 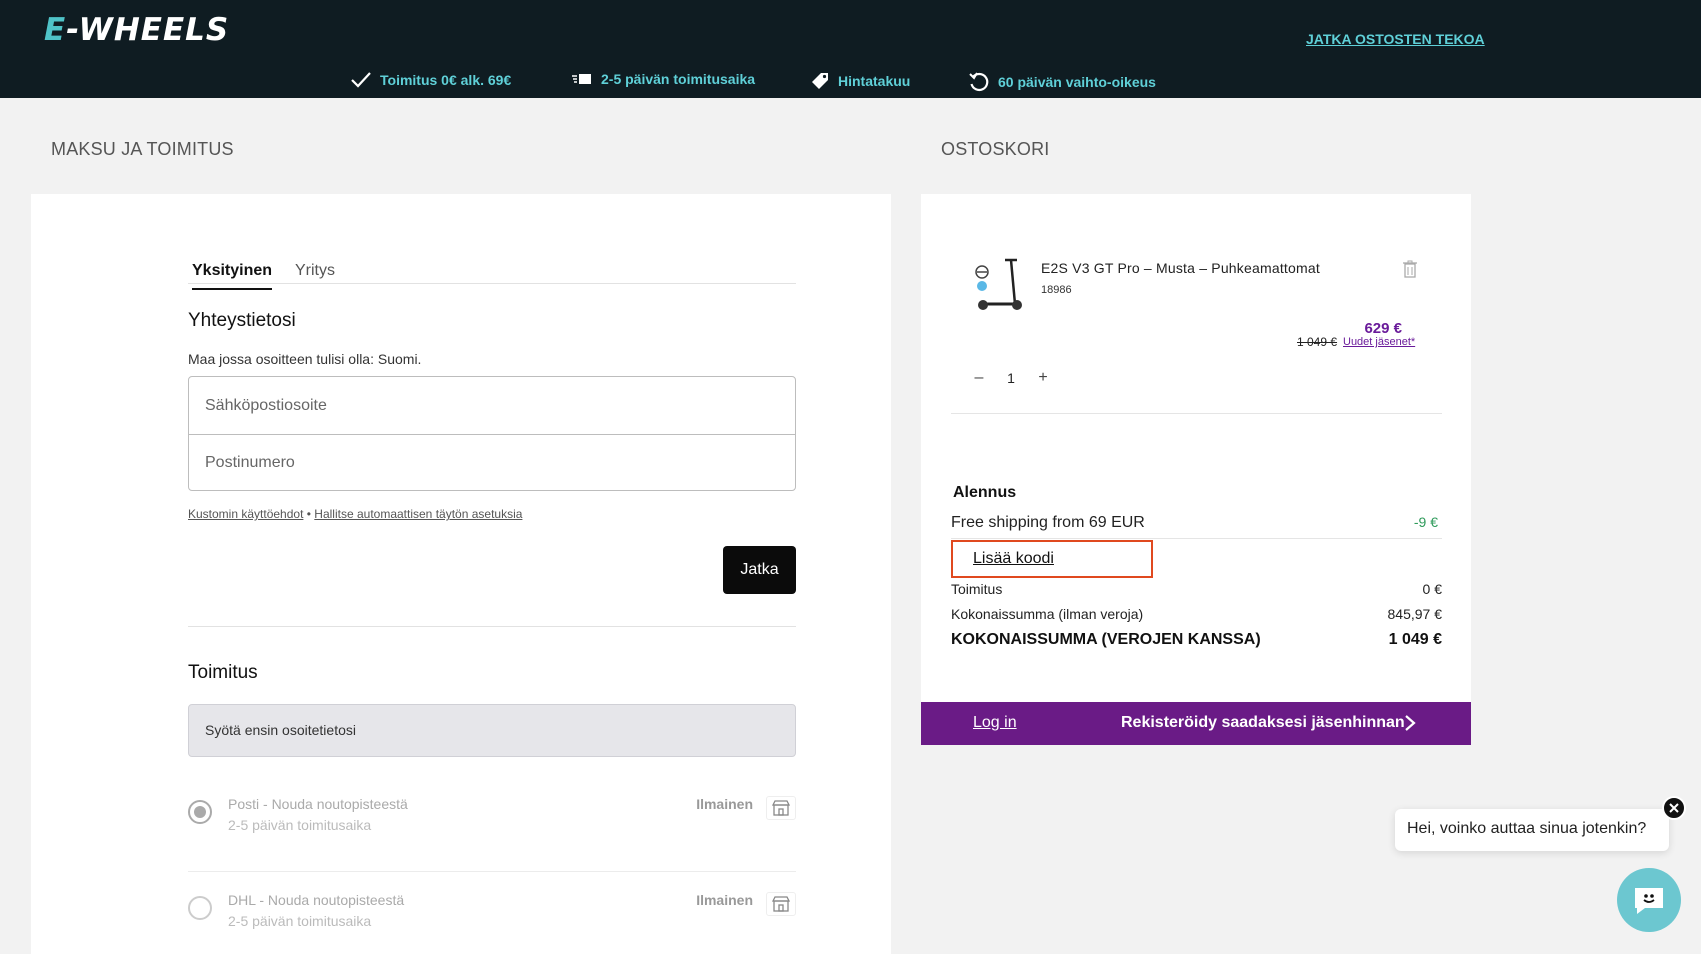 I want to click on delivery-info-box: Syötä ensin osoitetietosi, so click(x=492, y=730).